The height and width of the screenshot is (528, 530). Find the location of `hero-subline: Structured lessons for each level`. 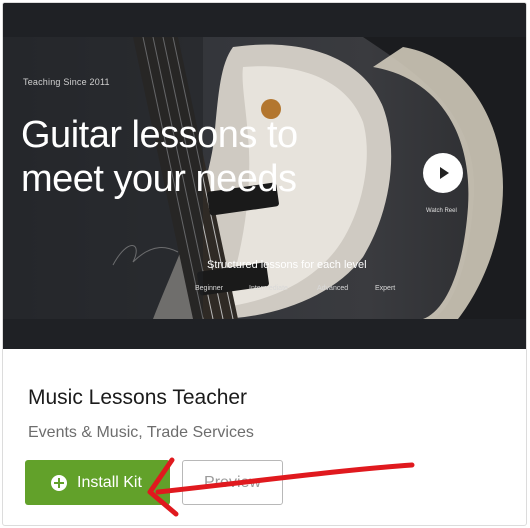

hero-subline: Structured lessons for each level is located at coordinates (287, 265).